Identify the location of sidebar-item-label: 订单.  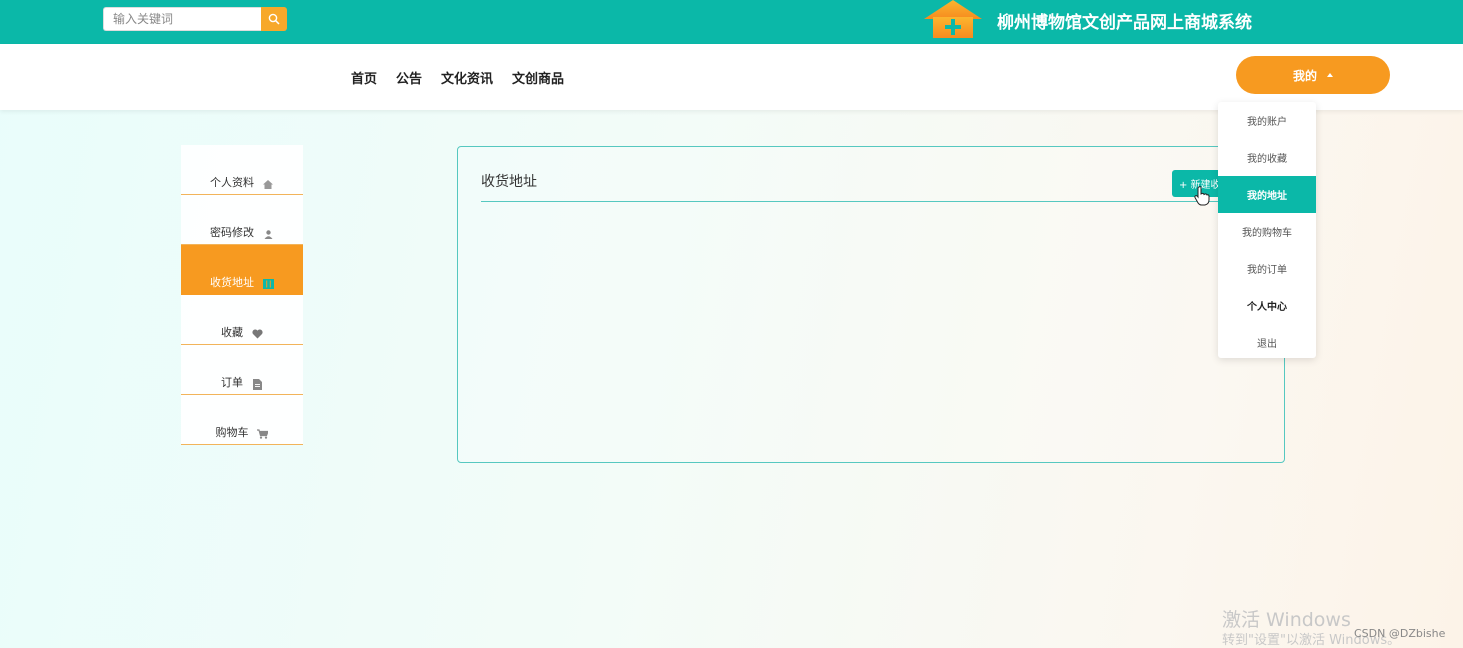
(232, 382).